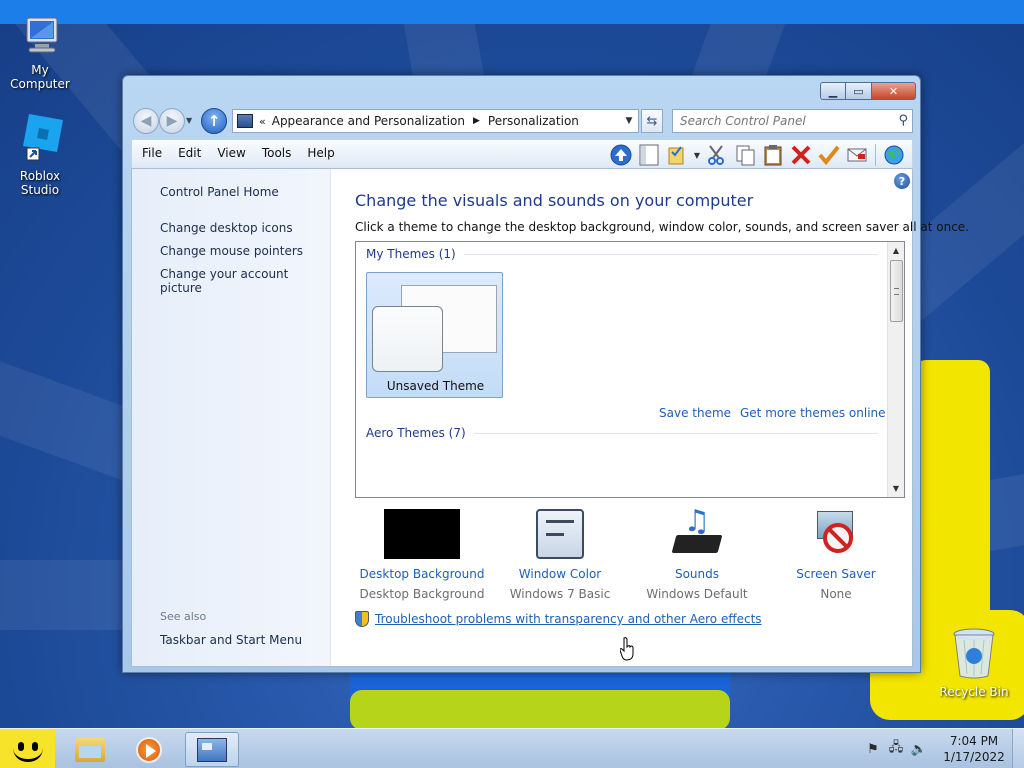  Describe the element at coordinates (903, 120) in the screenshot. I see `search-icon: ⚲` at that location.